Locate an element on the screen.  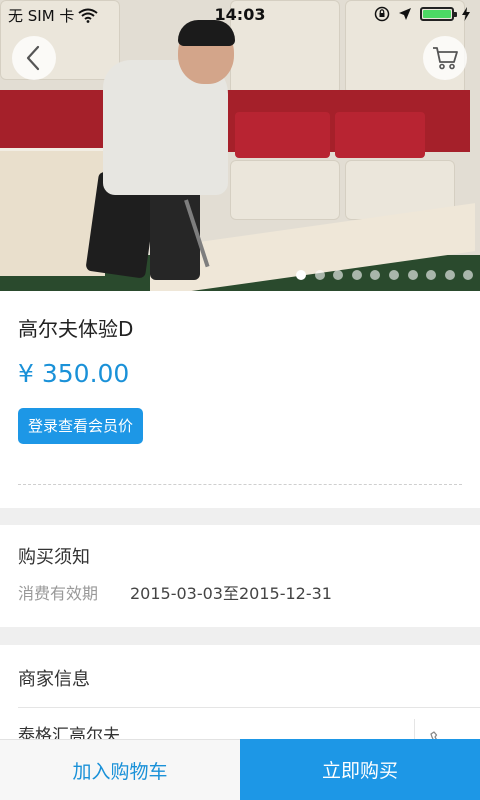
battery-icon is located at coordinates (438, 14).